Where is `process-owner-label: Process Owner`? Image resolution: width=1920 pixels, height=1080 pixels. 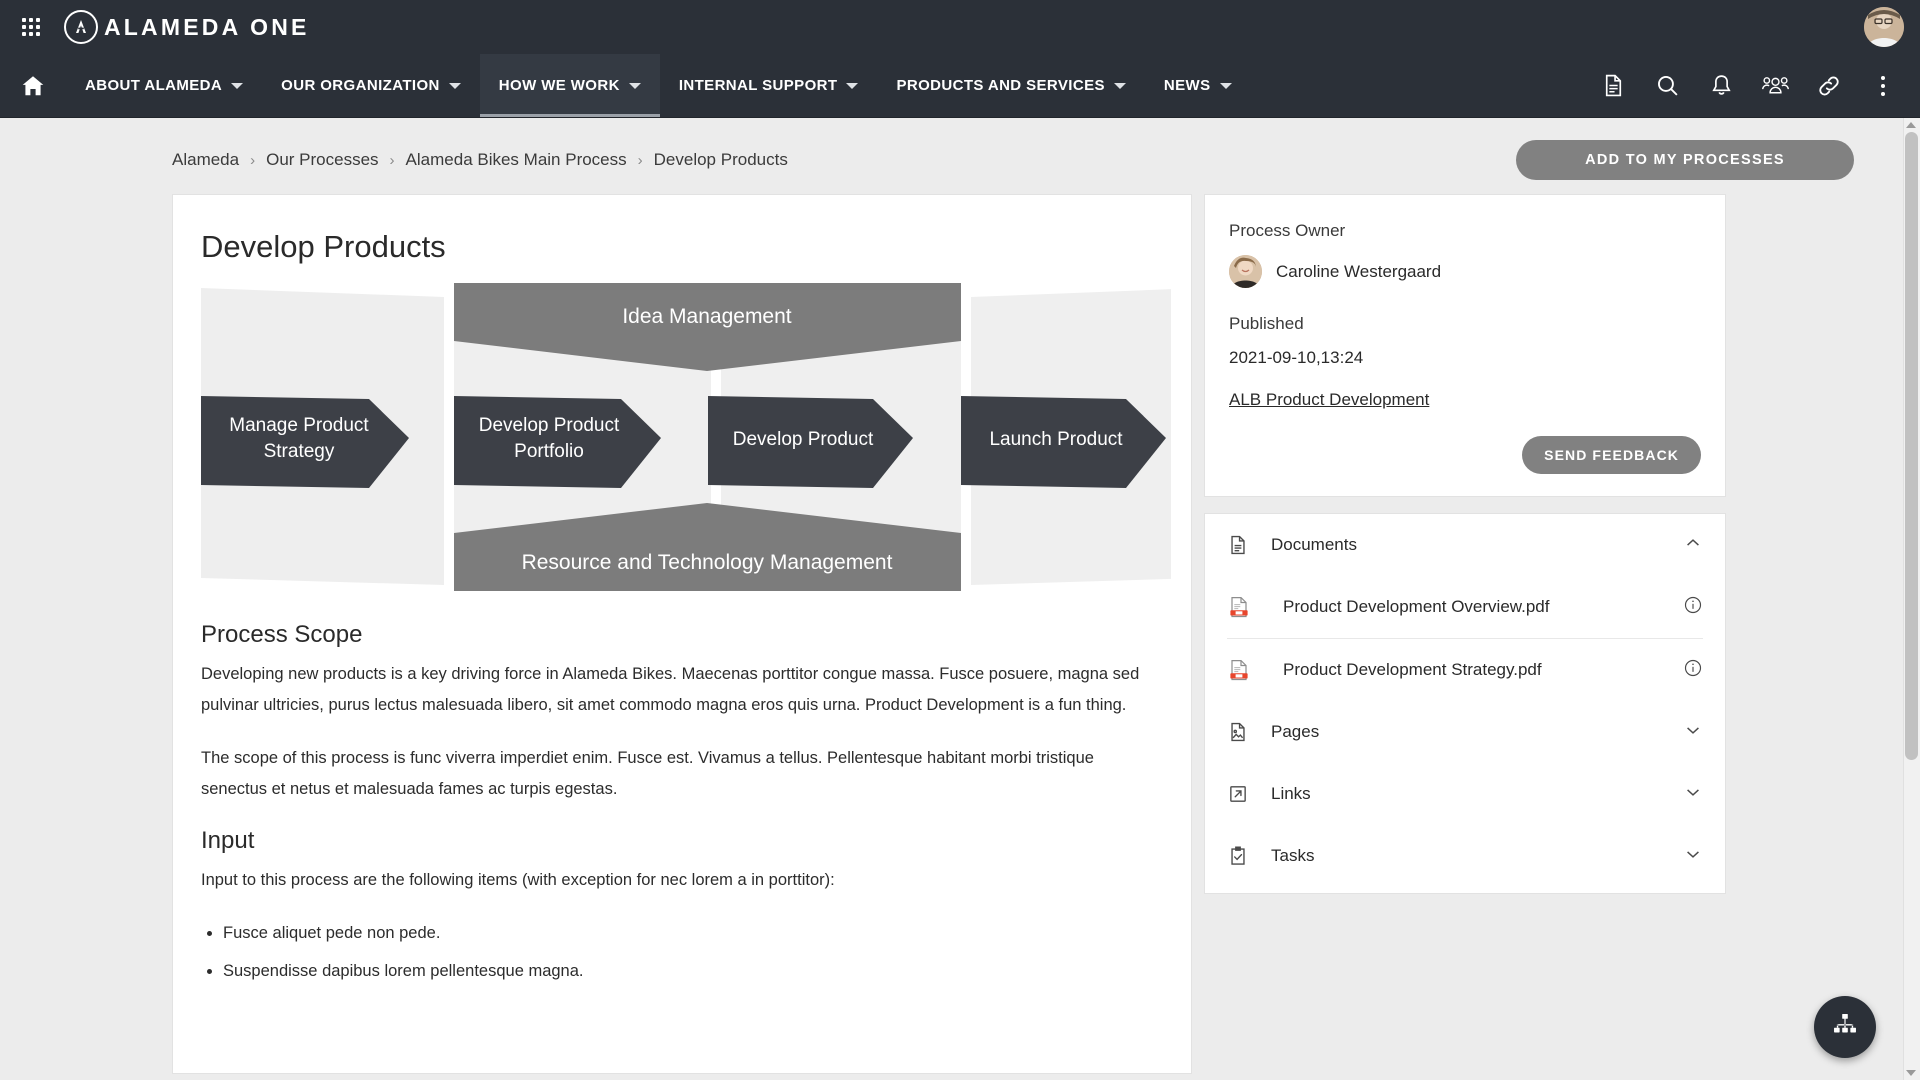
process-owner-label: Process Owner is located at coordinates (1287, 230).